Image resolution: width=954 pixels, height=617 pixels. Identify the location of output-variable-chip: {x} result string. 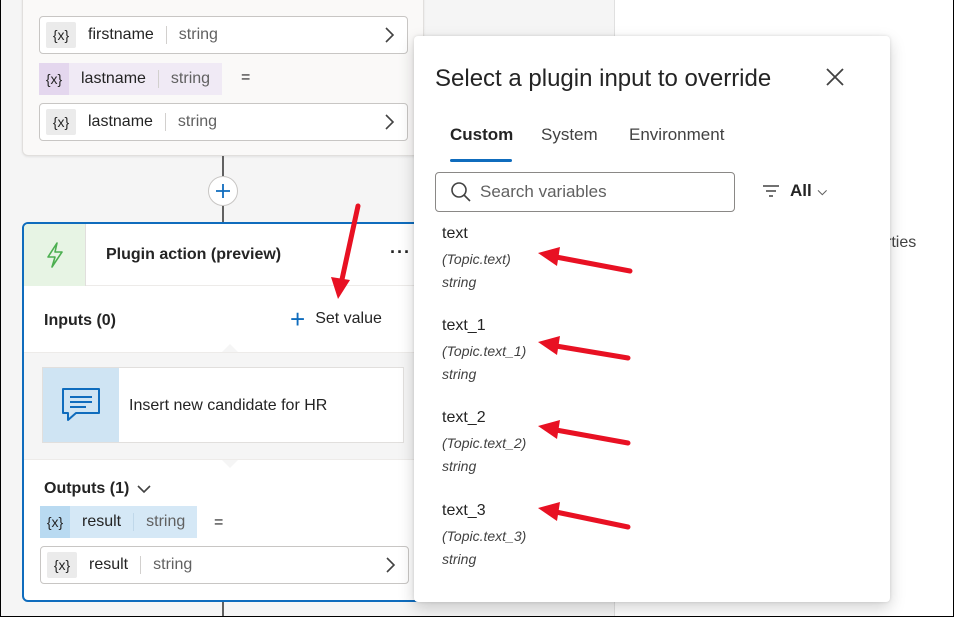
(119, 522).